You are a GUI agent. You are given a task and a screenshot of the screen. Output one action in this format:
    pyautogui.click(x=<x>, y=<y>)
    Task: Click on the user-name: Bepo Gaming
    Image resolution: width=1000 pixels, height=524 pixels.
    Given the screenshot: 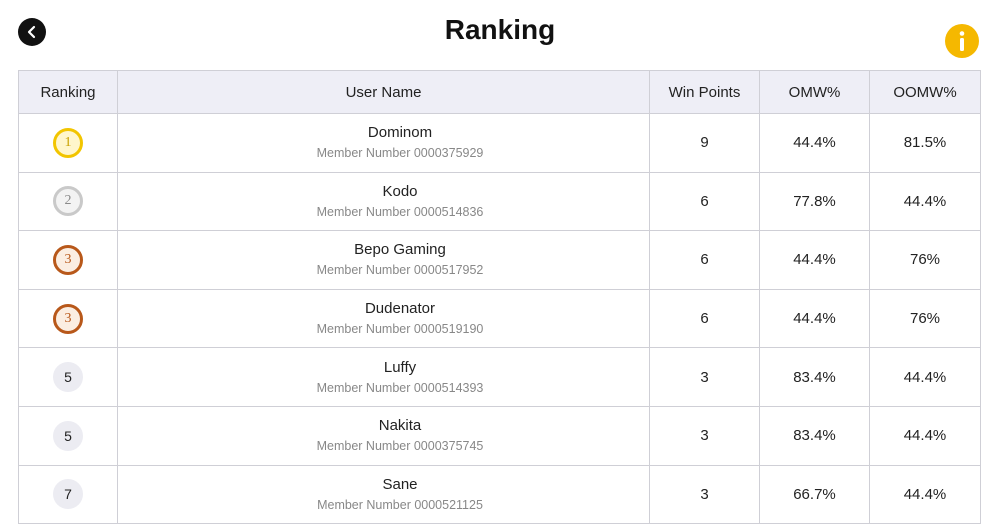 What is the action you would take?
    pyautogui.click(x=400, y=250)
    